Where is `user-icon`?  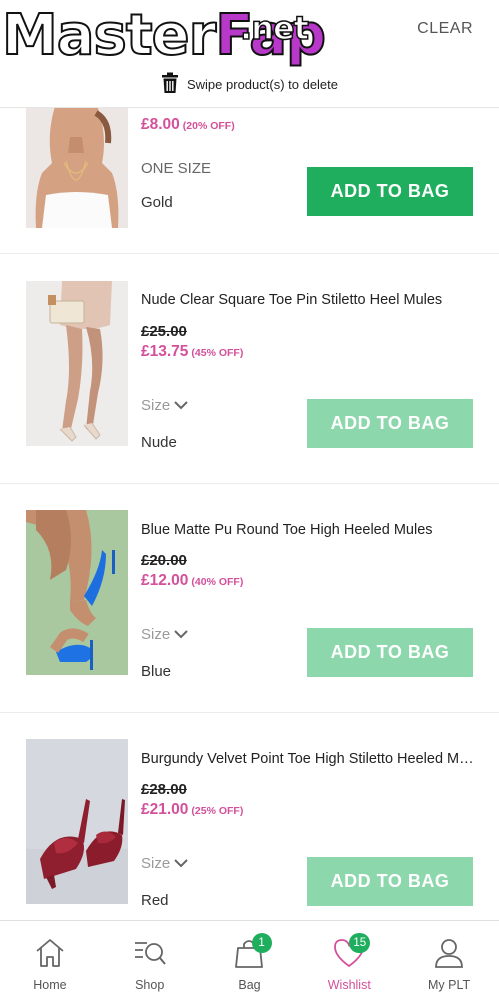 user-icon is located at coordinates (449, 953).